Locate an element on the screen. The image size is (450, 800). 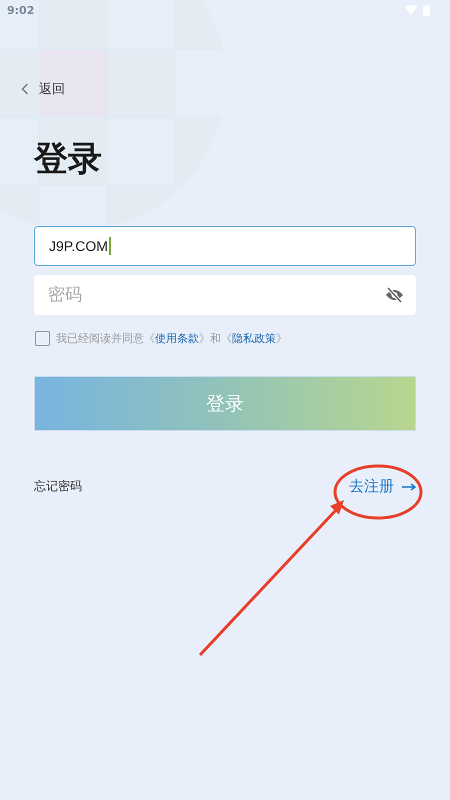
agreement-text: 我已经阅读并同意《使用条款》和《隐私政策》 is located at coordinates (171, 338).